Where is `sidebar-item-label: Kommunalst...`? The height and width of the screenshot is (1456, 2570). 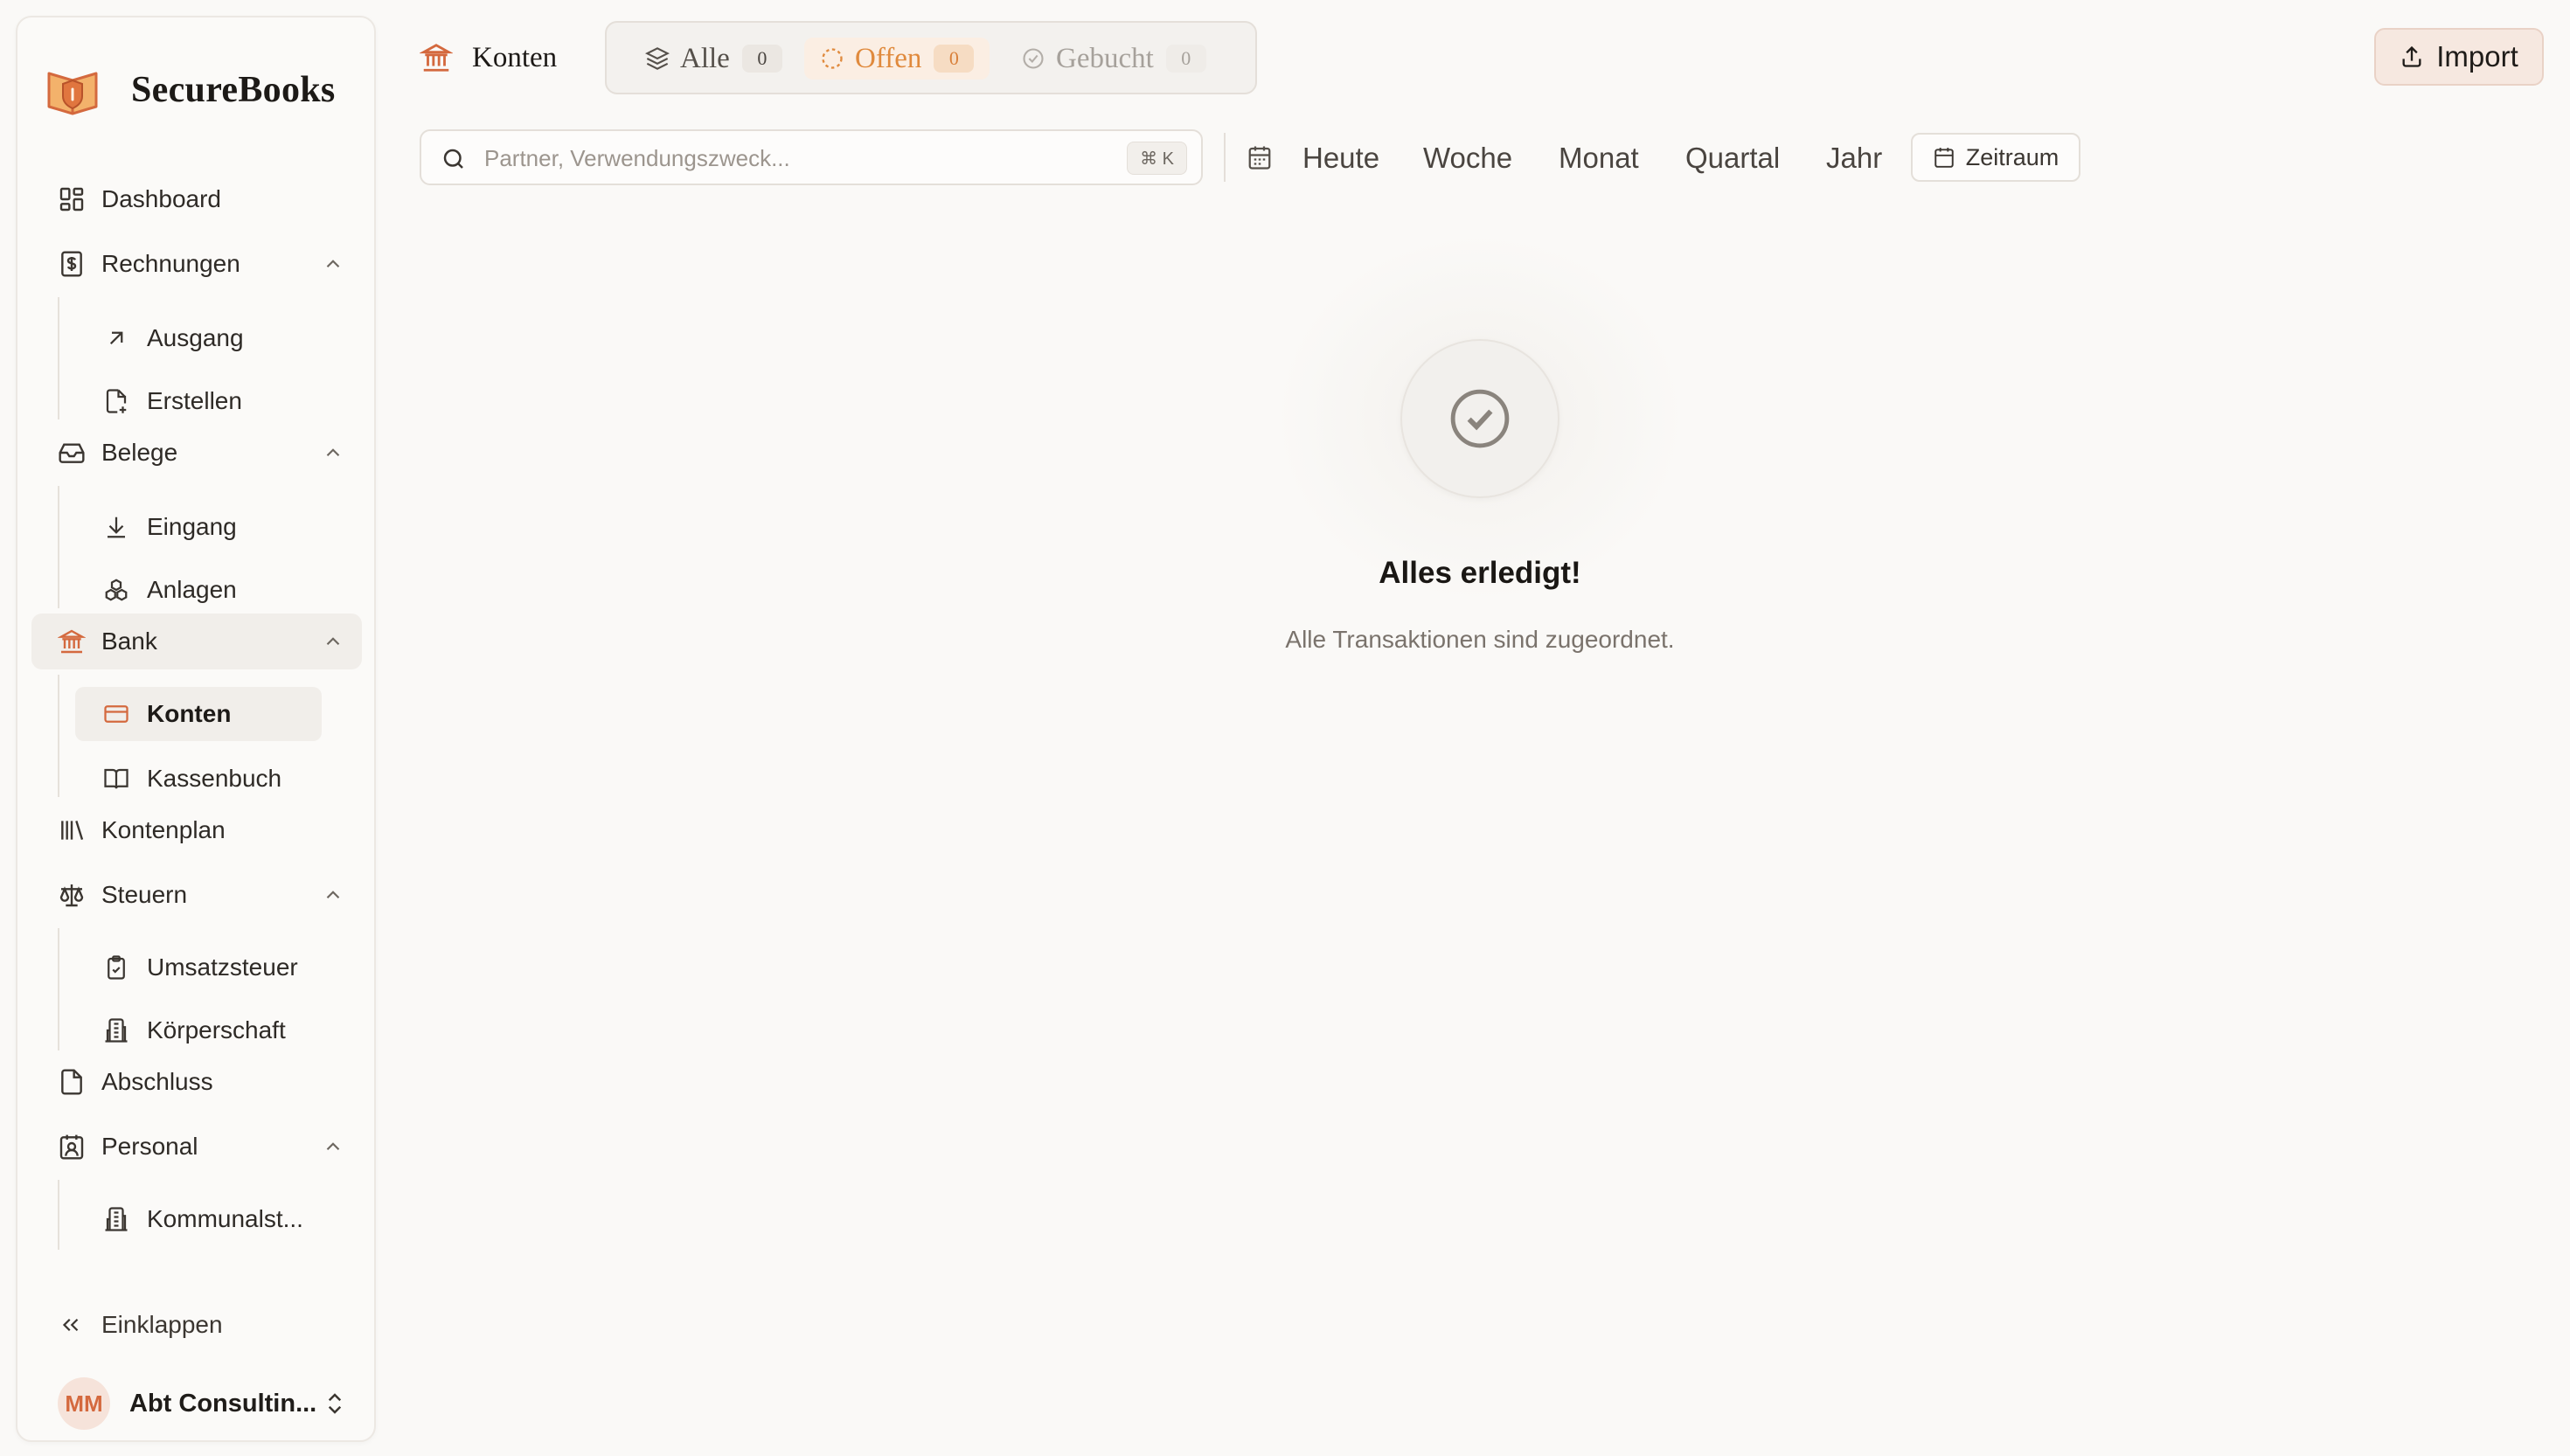 sidebar-item-label: Kommunalst... is located at coordinates (225, 1218).